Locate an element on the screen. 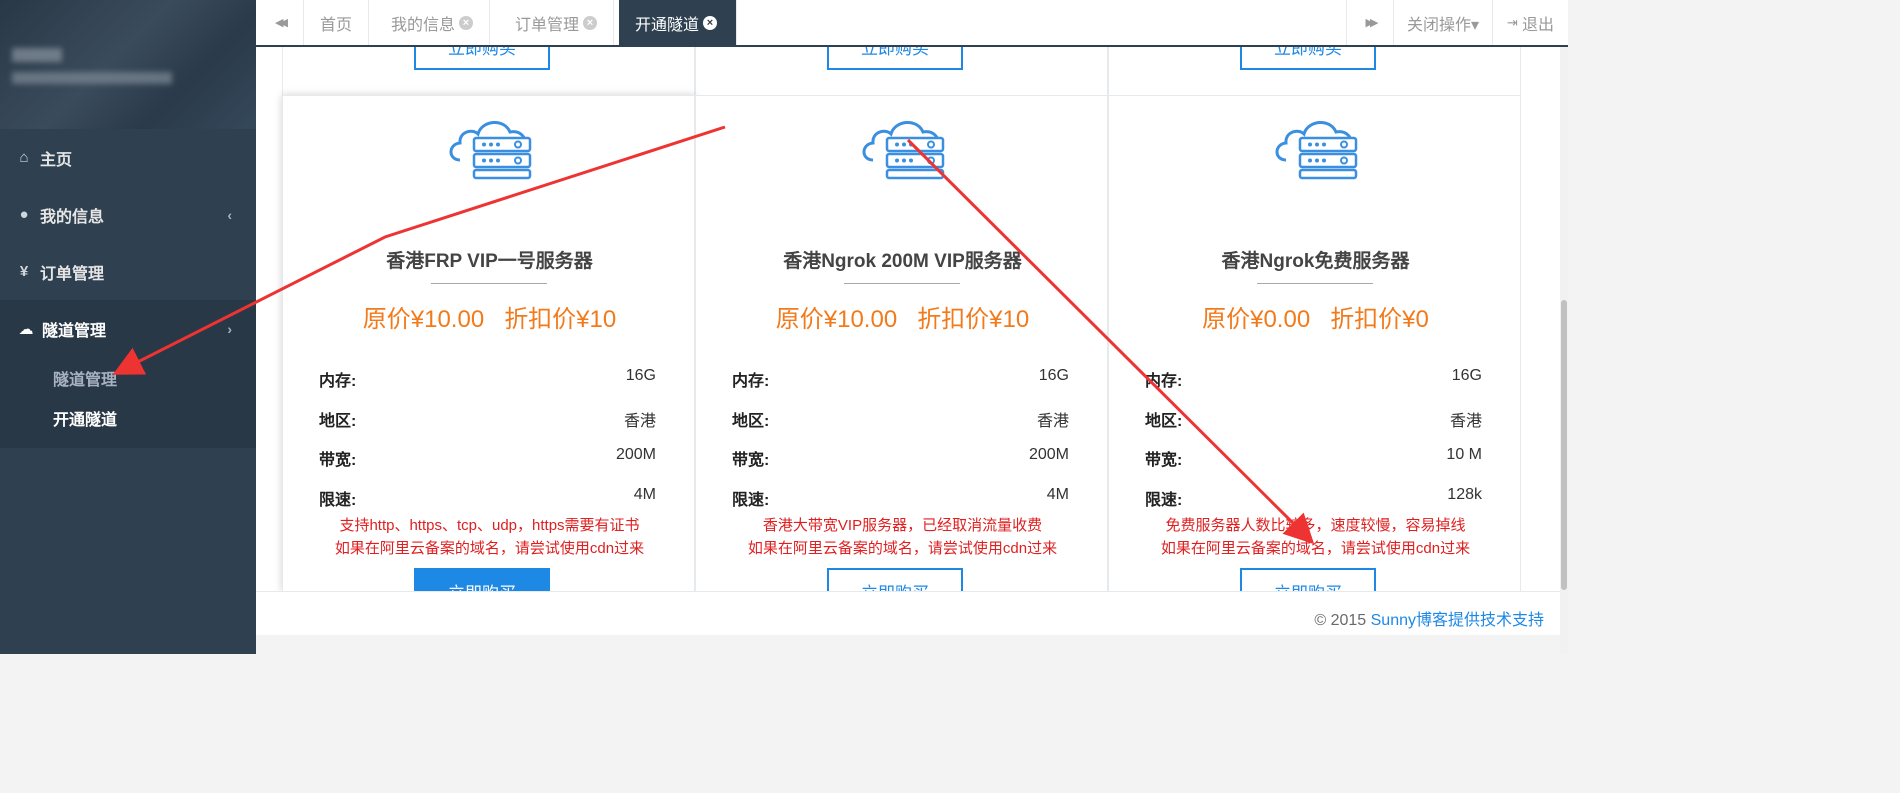 The width and height of the screenshot is (1900, 793). blurred-username is located at coordinates (37, 55).